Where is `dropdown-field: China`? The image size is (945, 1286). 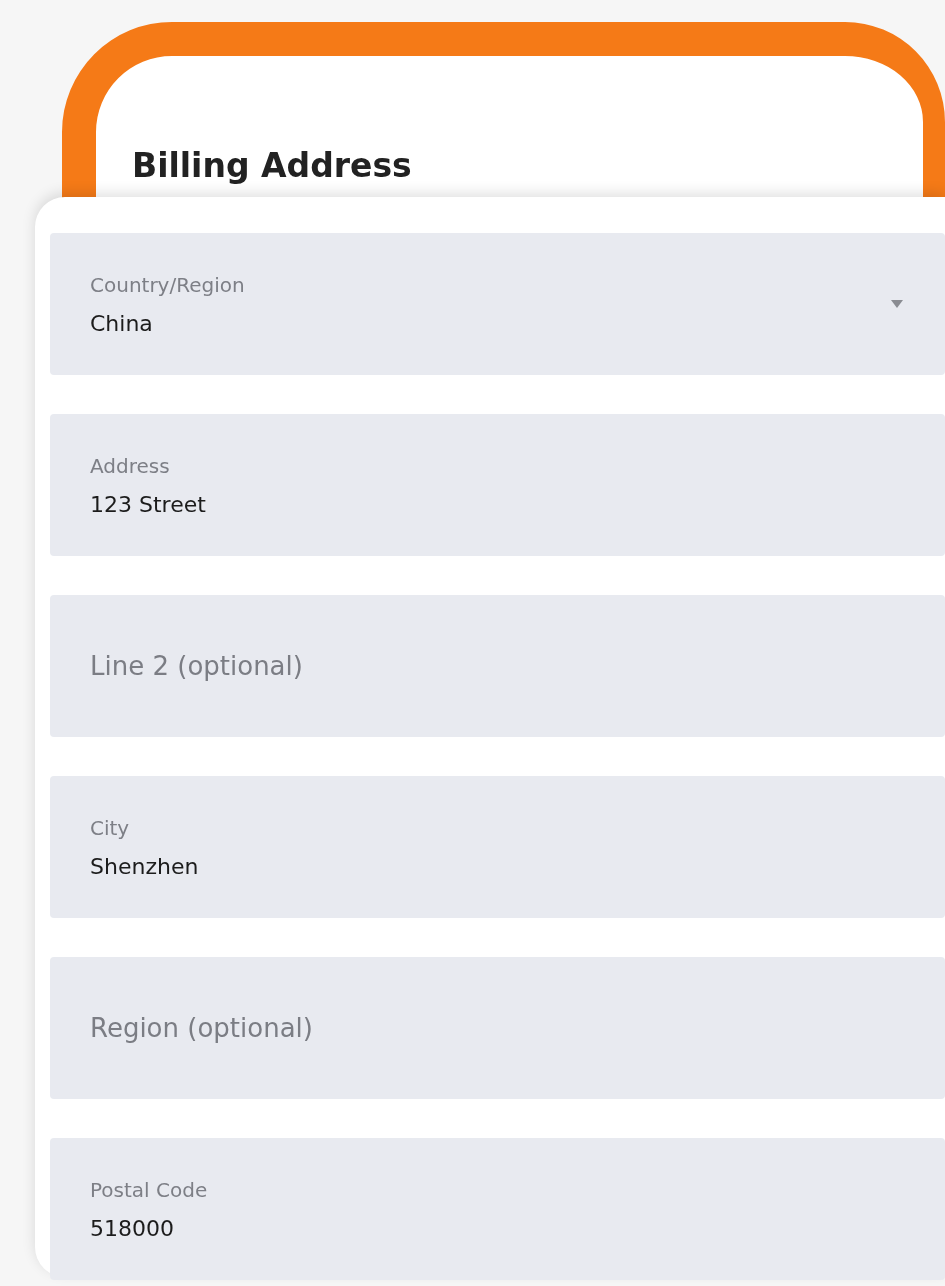
dropdown-field: China is located at coordinates (489, 323).